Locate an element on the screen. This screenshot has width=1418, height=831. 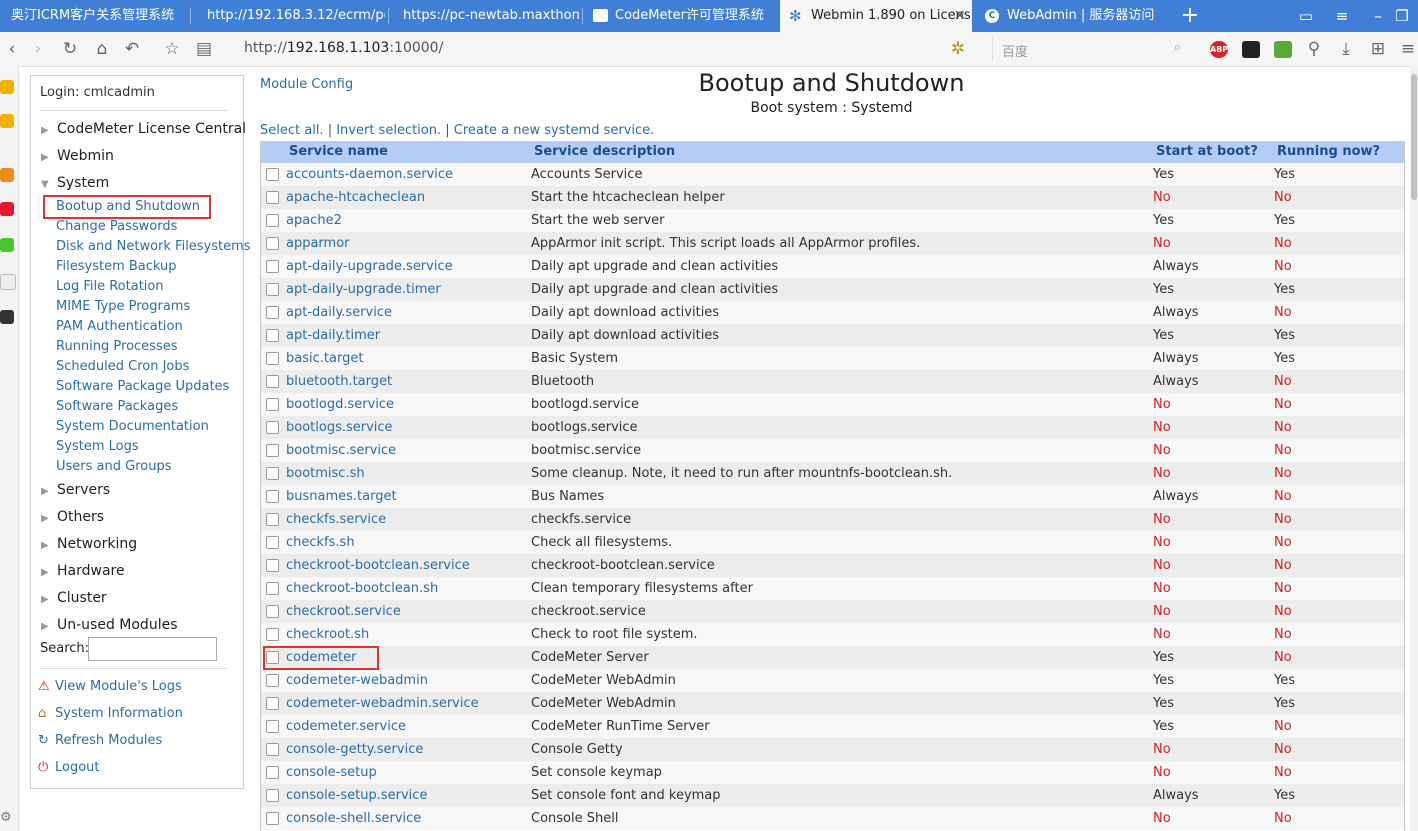
service-name-link: codemeter-webadmin is located at coordinates (357, 680).